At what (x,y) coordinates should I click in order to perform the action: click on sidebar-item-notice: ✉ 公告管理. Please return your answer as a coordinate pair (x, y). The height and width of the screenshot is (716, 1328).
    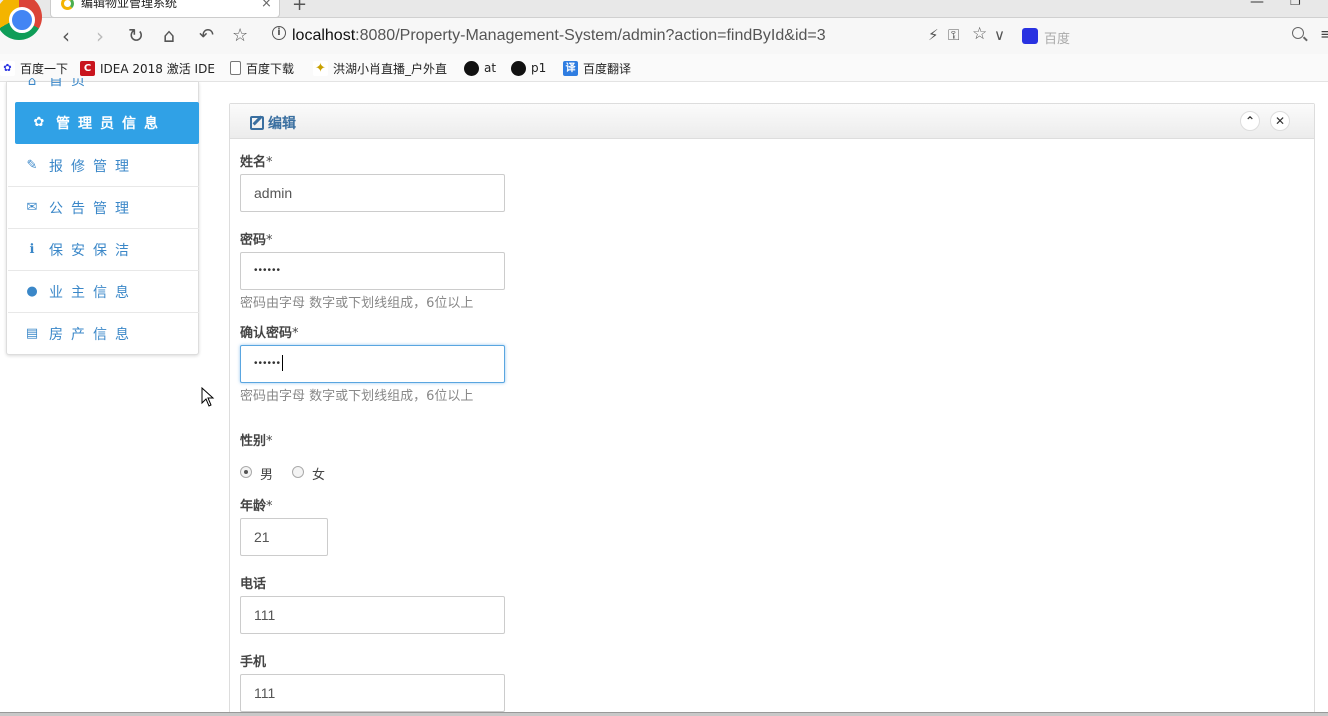
    Looking at the image, I should click on (103, 208).